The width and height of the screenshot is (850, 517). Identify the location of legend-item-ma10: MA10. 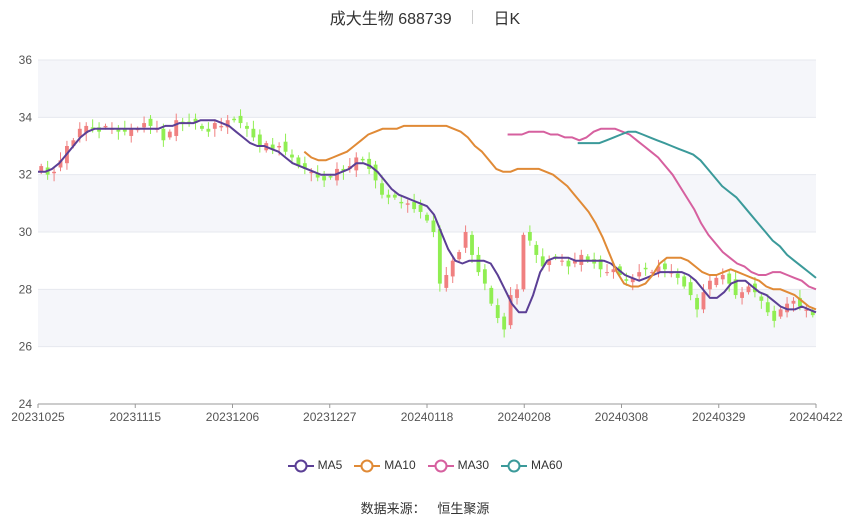
(385, 465).